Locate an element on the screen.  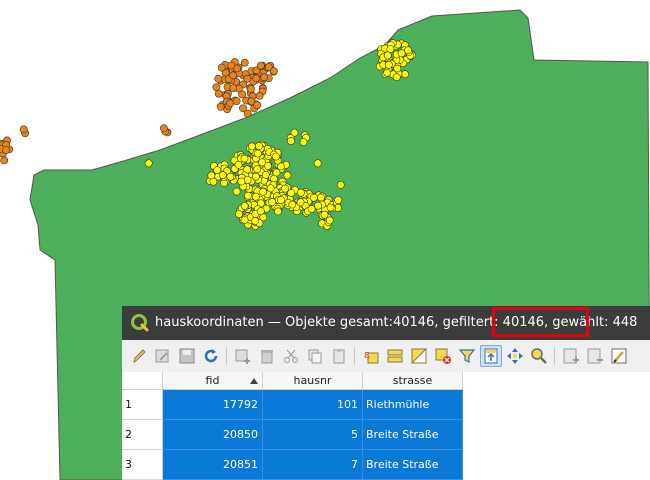
filter-icon is located at coordinates (467, 356).